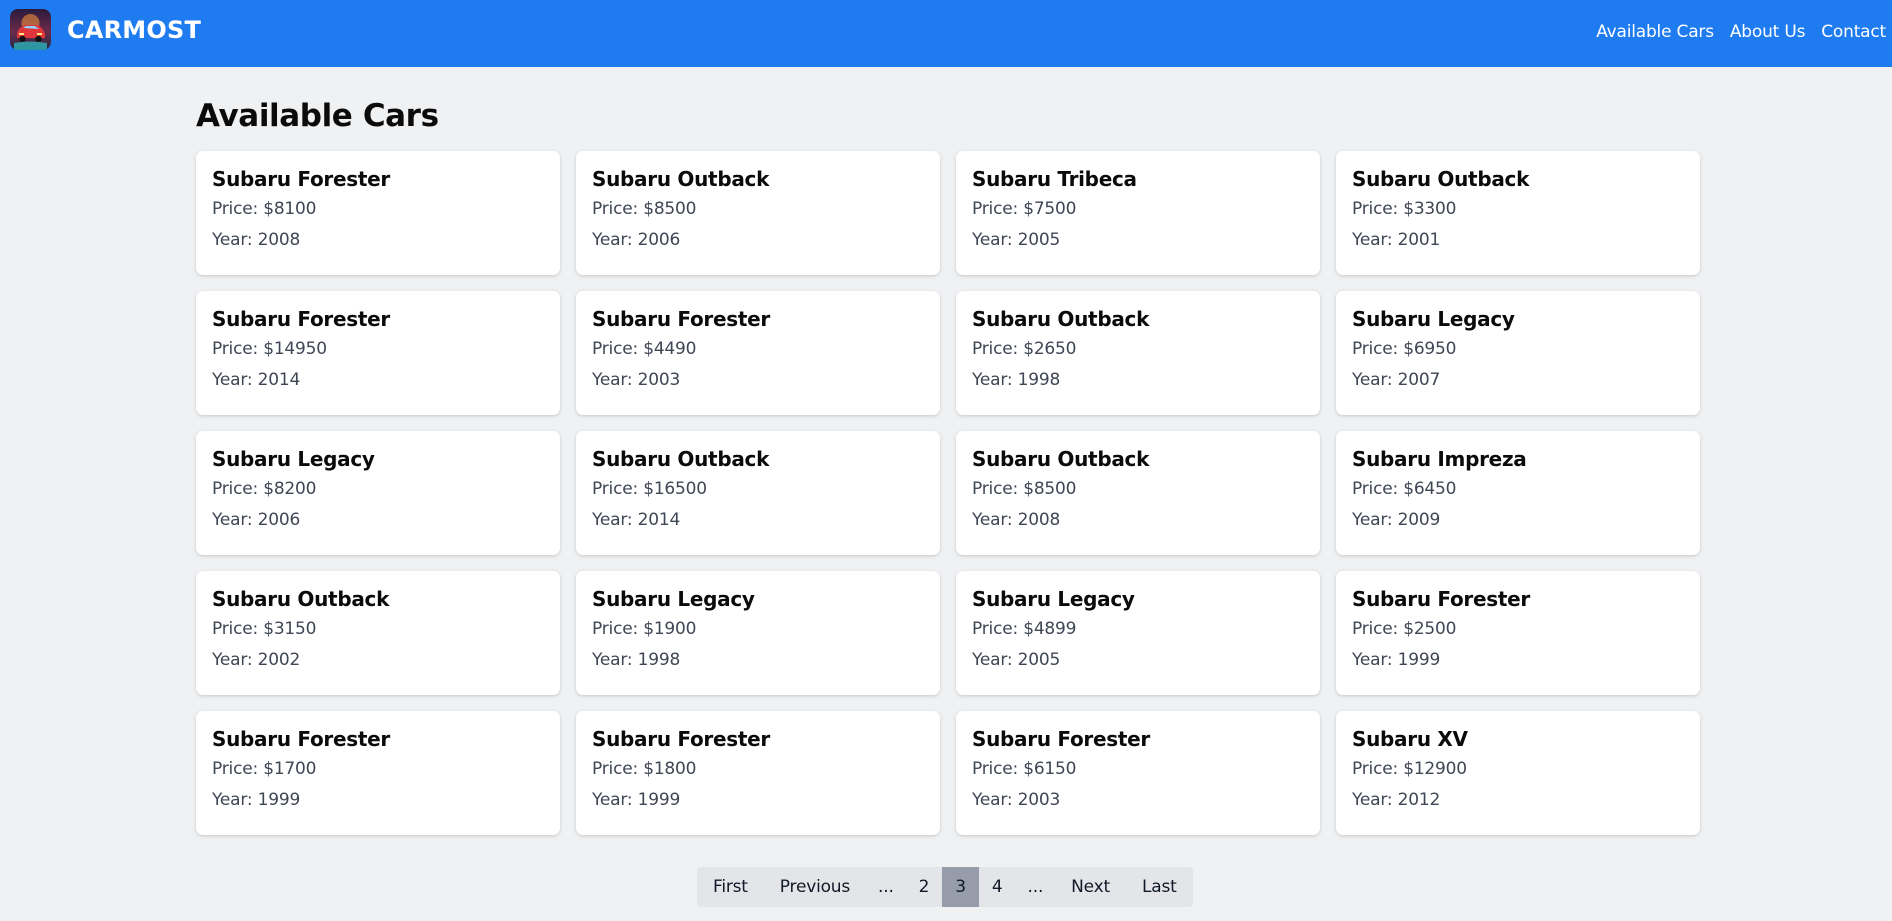  Describe the element at coordinates (758, 493) in the screenshot. I see `car-card: Subaru Outback Price: $16500 Year: 2014` at that location.